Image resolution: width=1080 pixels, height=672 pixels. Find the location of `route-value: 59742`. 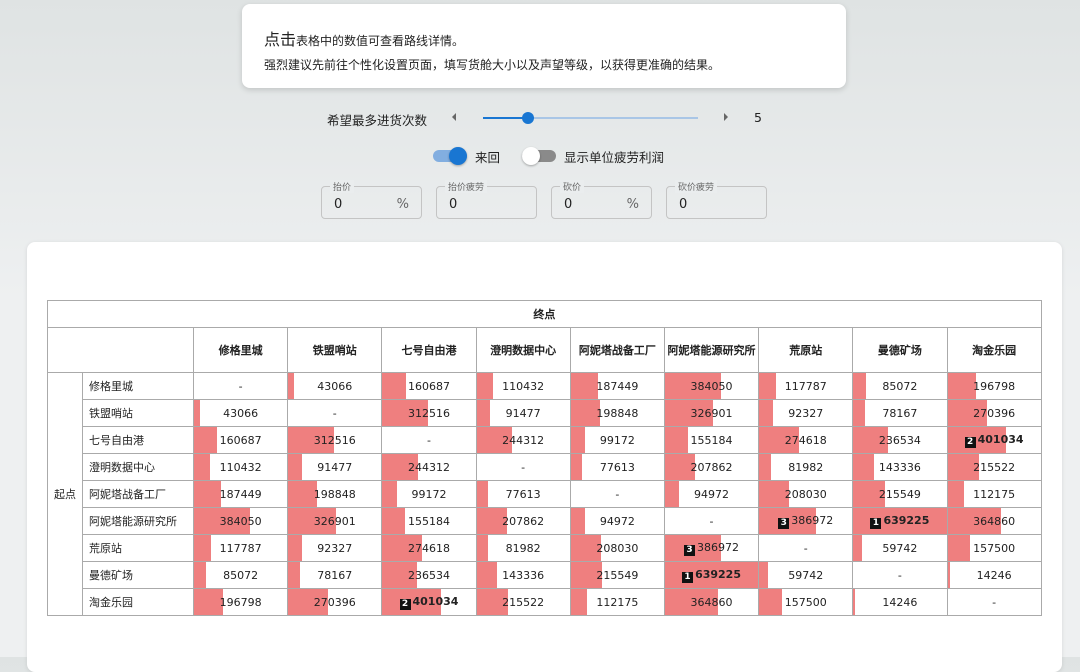

route-value: 59742 is located at coordinates (900, 548).